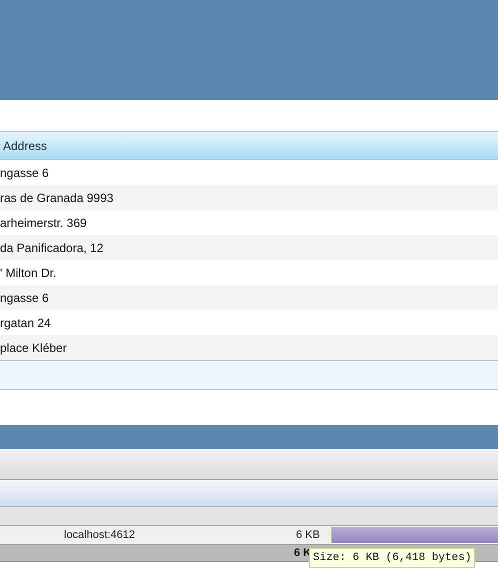  I want to click on table-cell-text: da Panificadora, 12, so click(52, 248).